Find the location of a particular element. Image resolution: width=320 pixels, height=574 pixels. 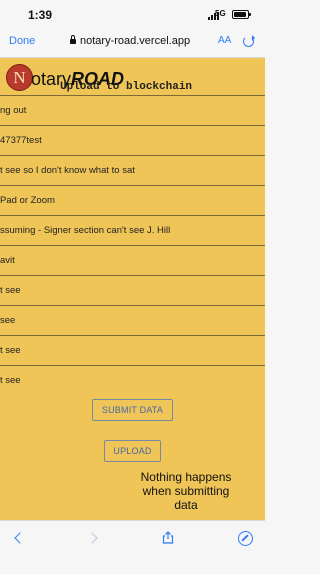

list-item: t see so I don't know what to sat is located at coordinates (132, 170).